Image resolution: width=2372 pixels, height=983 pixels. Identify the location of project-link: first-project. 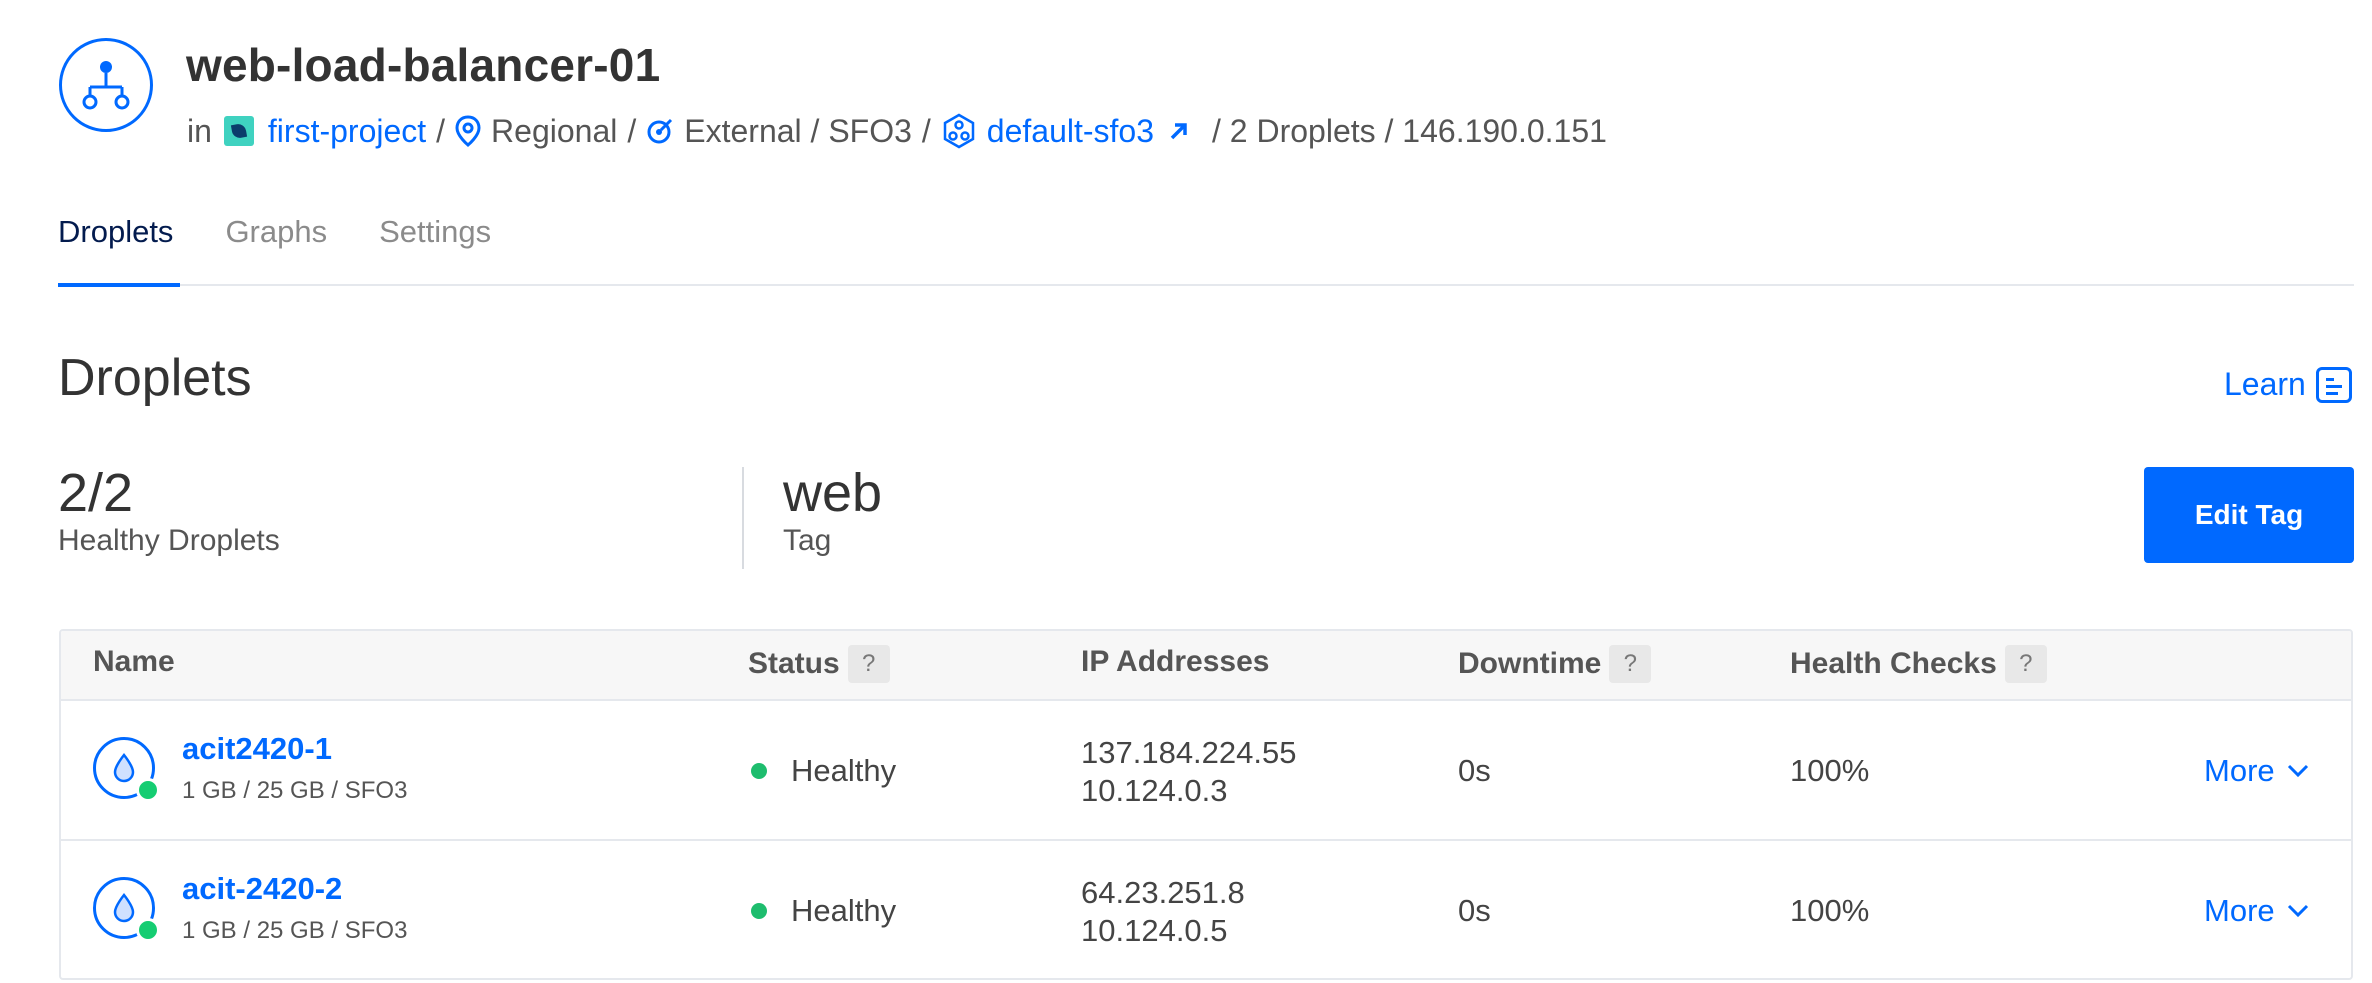
(347, 131).